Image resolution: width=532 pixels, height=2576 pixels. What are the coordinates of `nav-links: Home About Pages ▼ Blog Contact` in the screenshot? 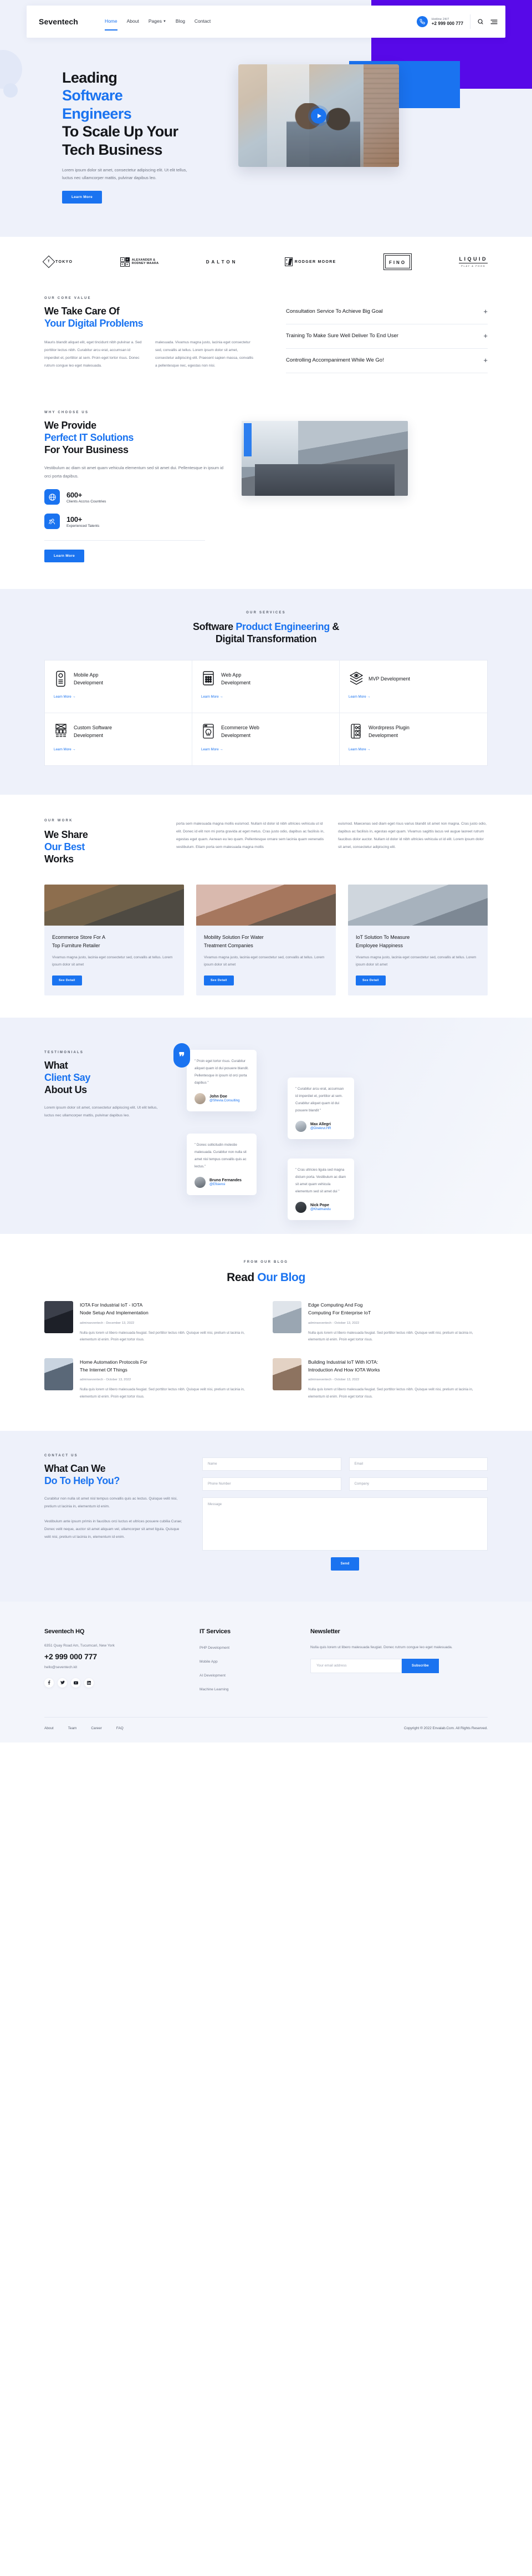 It's located at (157, 24).